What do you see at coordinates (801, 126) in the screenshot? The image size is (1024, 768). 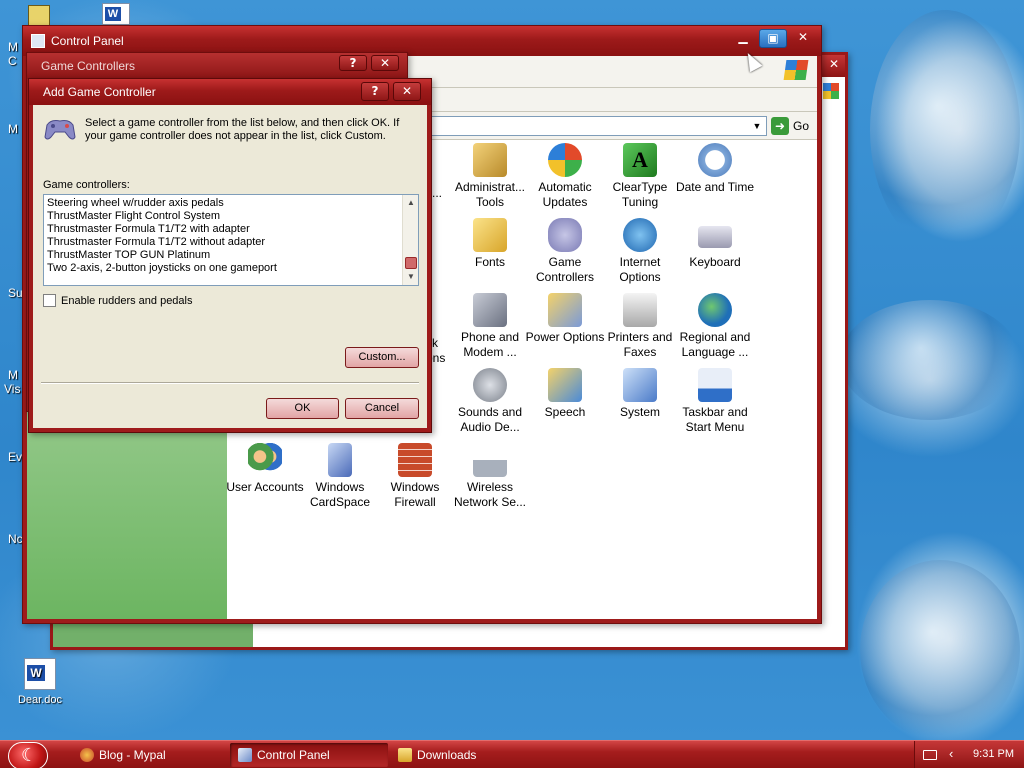 I see `go-label: Go` at bounding box center [801, 126].